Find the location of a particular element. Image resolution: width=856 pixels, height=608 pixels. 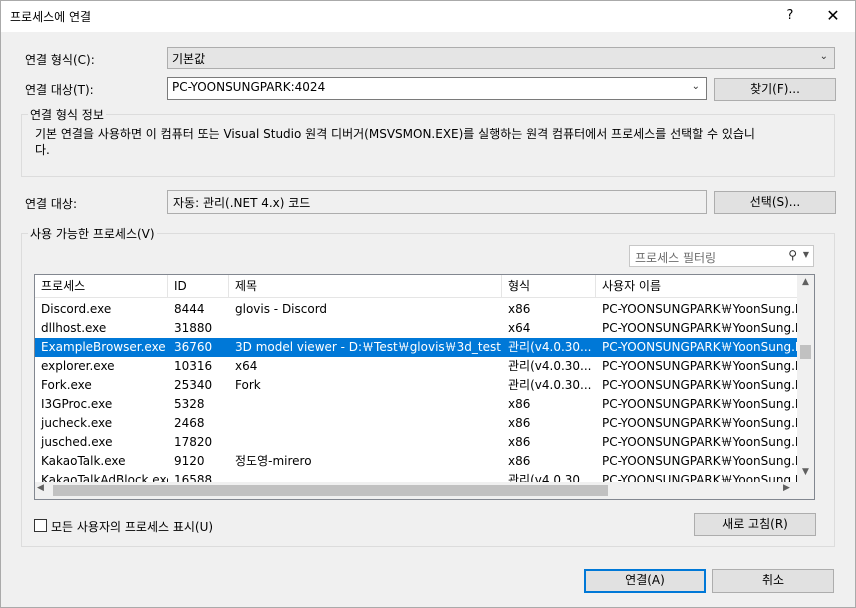

filter-dropdown-icon: ▼ is located at coordinates (806, 254).